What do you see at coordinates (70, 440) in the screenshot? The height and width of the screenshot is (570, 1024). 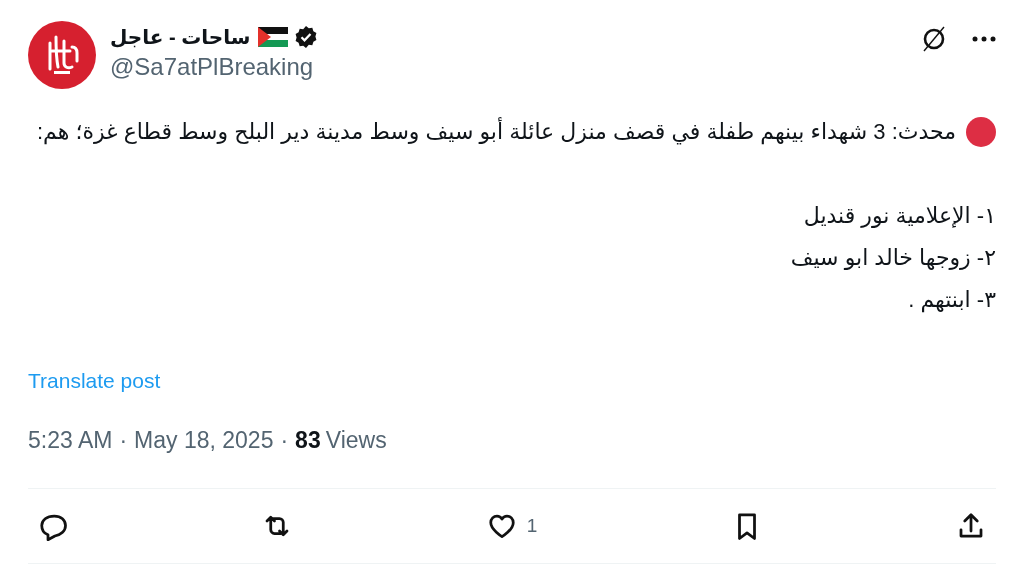 I see `post-time: 5:23 AM` at bounding box center [70, 440].